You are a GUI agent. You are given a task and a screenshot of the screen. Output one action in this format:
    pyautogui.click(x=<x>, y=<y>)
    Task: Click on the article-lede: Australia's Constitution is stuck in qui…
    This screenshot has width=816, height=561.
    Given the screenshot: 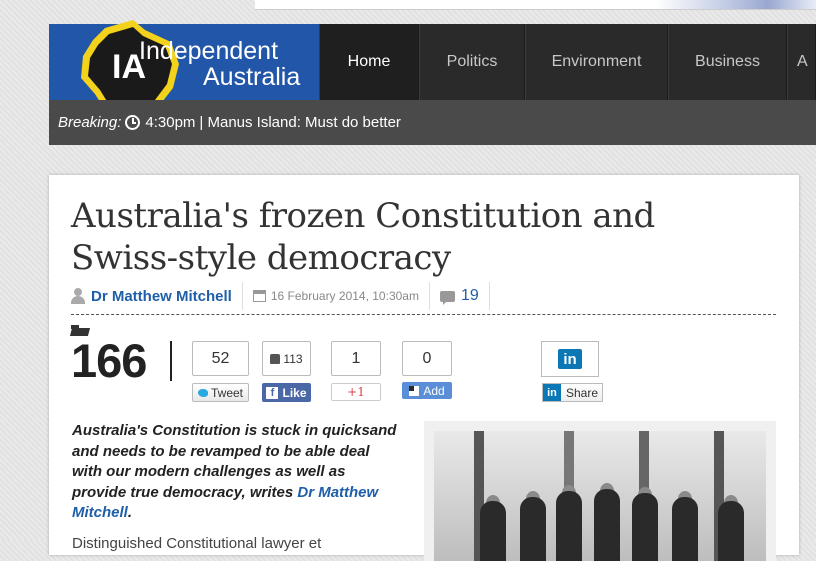 What is the action you would take?
    pyautogui.click(x=237, y=472)
    